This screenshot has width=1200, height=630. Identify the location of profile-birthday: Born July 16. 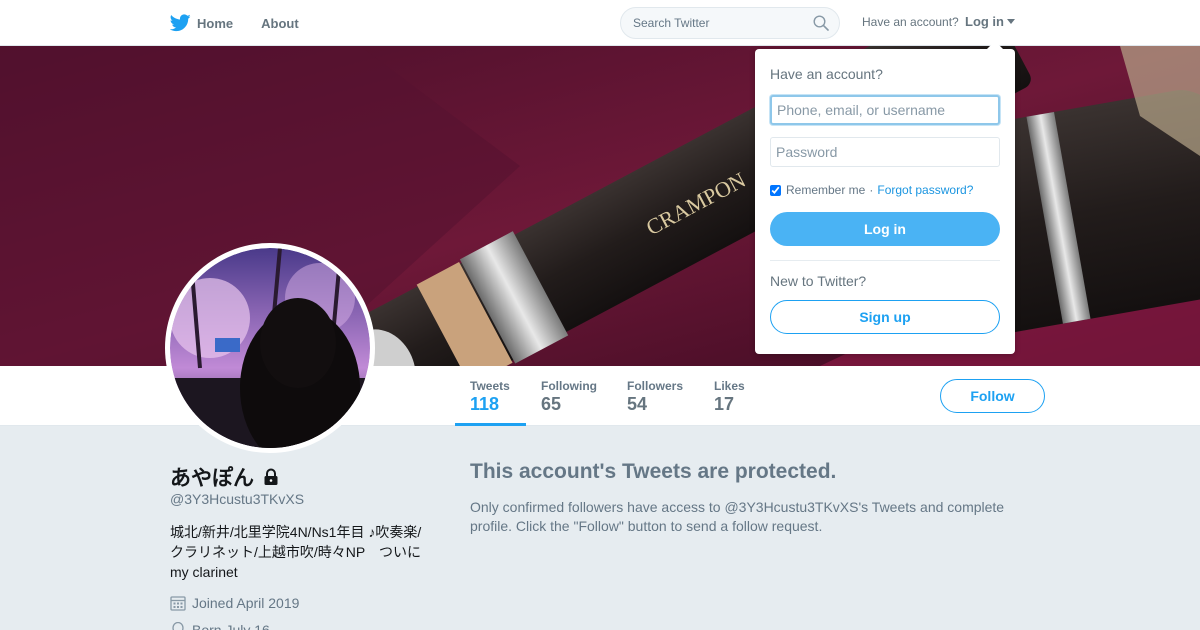
(220, 626).